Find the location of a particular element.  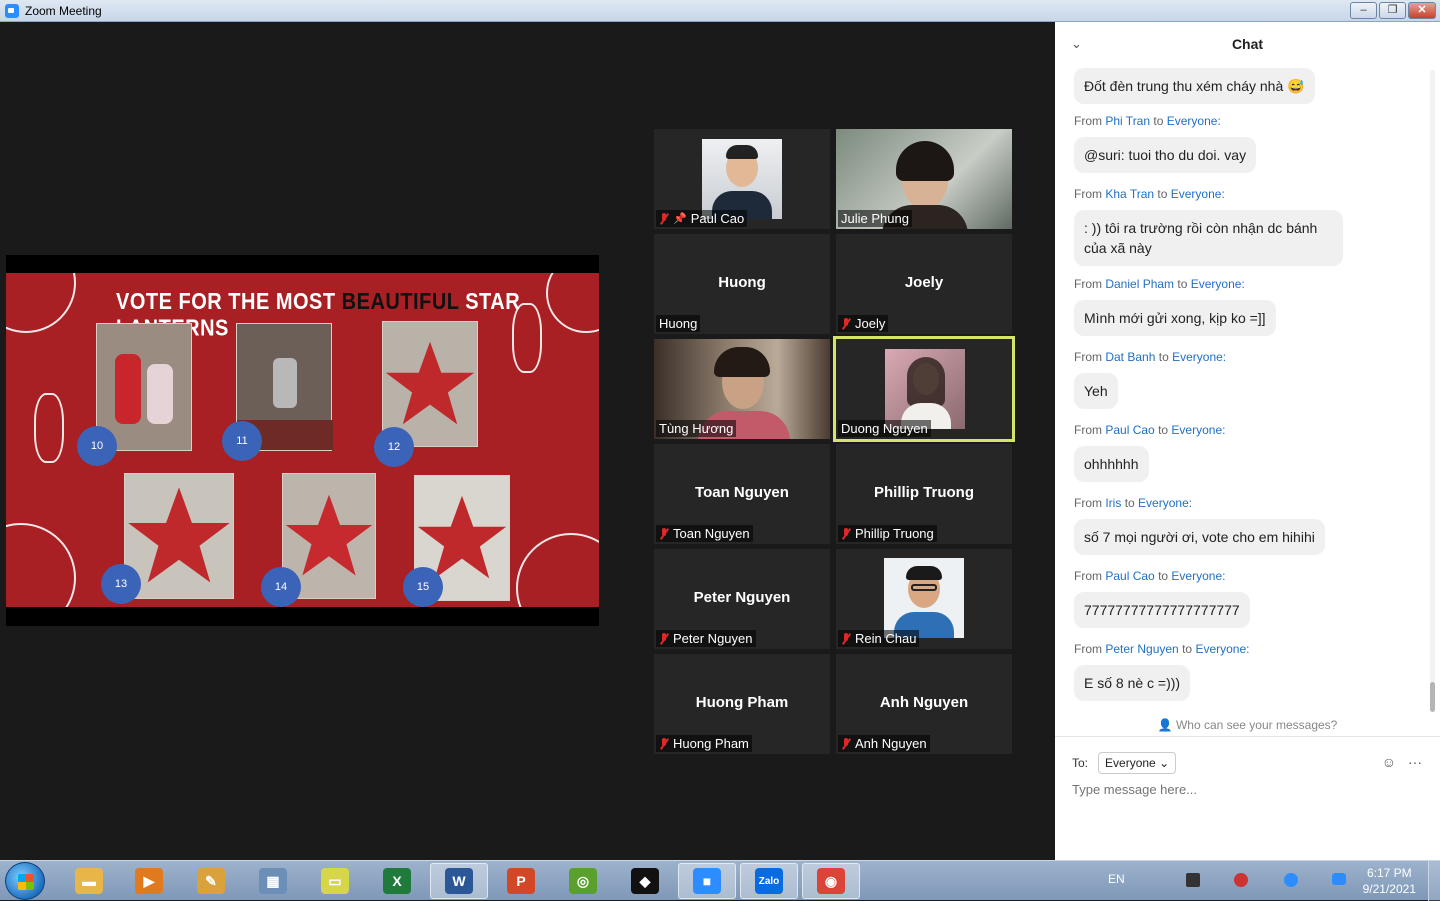

participant-tile-paul-cao: 📌 Paul Cao is located at coordinates (742, 179).